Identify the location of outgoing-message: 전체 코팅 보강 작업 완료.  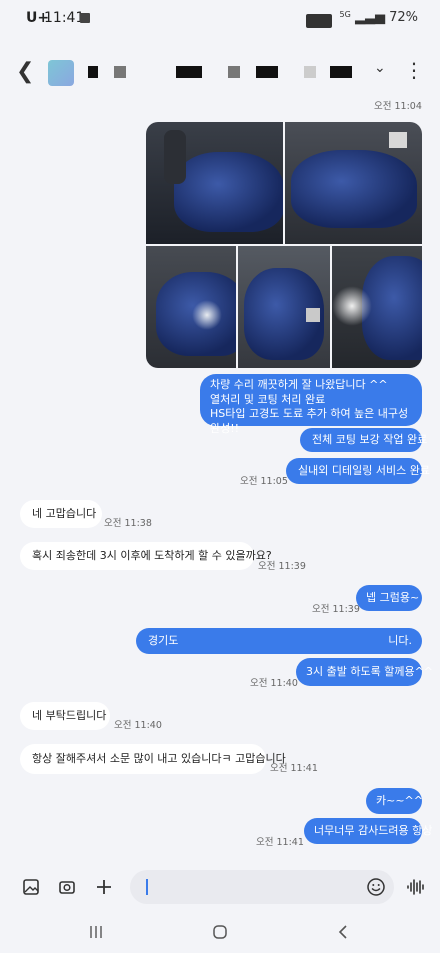
(363, 440).